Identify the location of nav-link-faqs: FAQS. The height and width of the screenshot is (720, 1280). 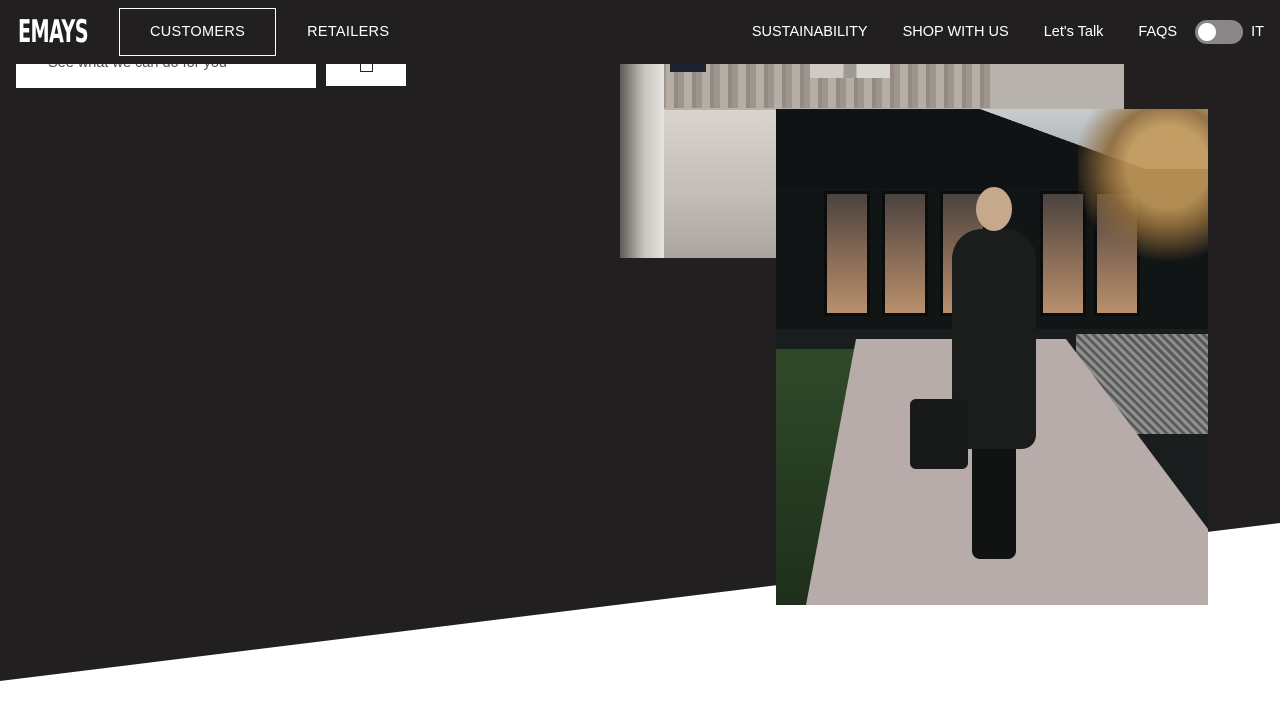
(1157, 32).